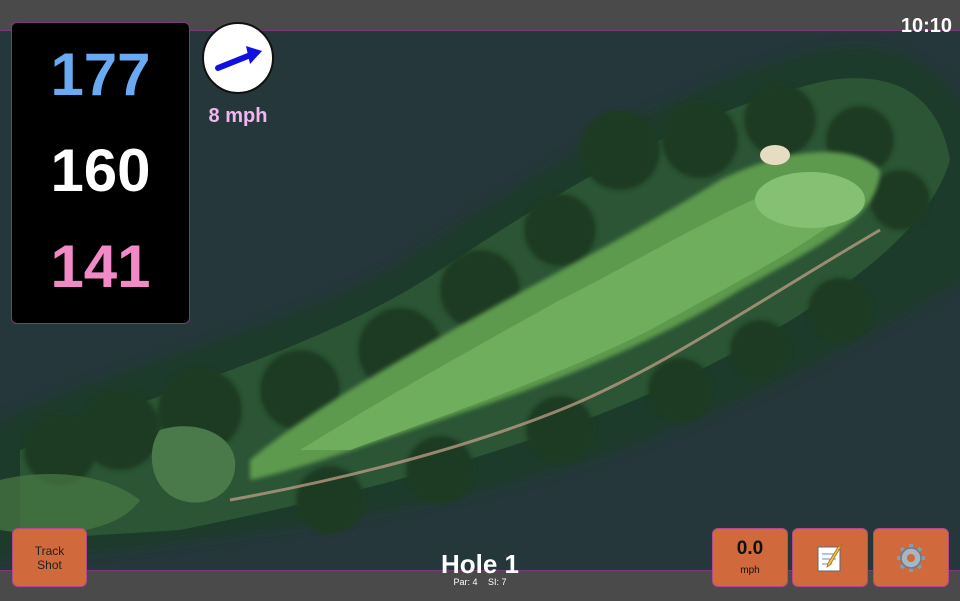 The image size is (960, 601). I want to click on settings-button, so click(911, 557).